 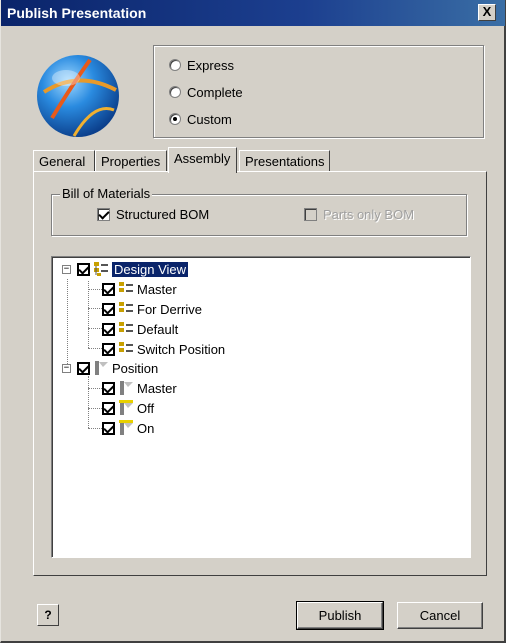 What do you see at coordinates (284, 161) in the screenshot?
I see `tab-presentations: Presentations` at bounding box center [284, 161].